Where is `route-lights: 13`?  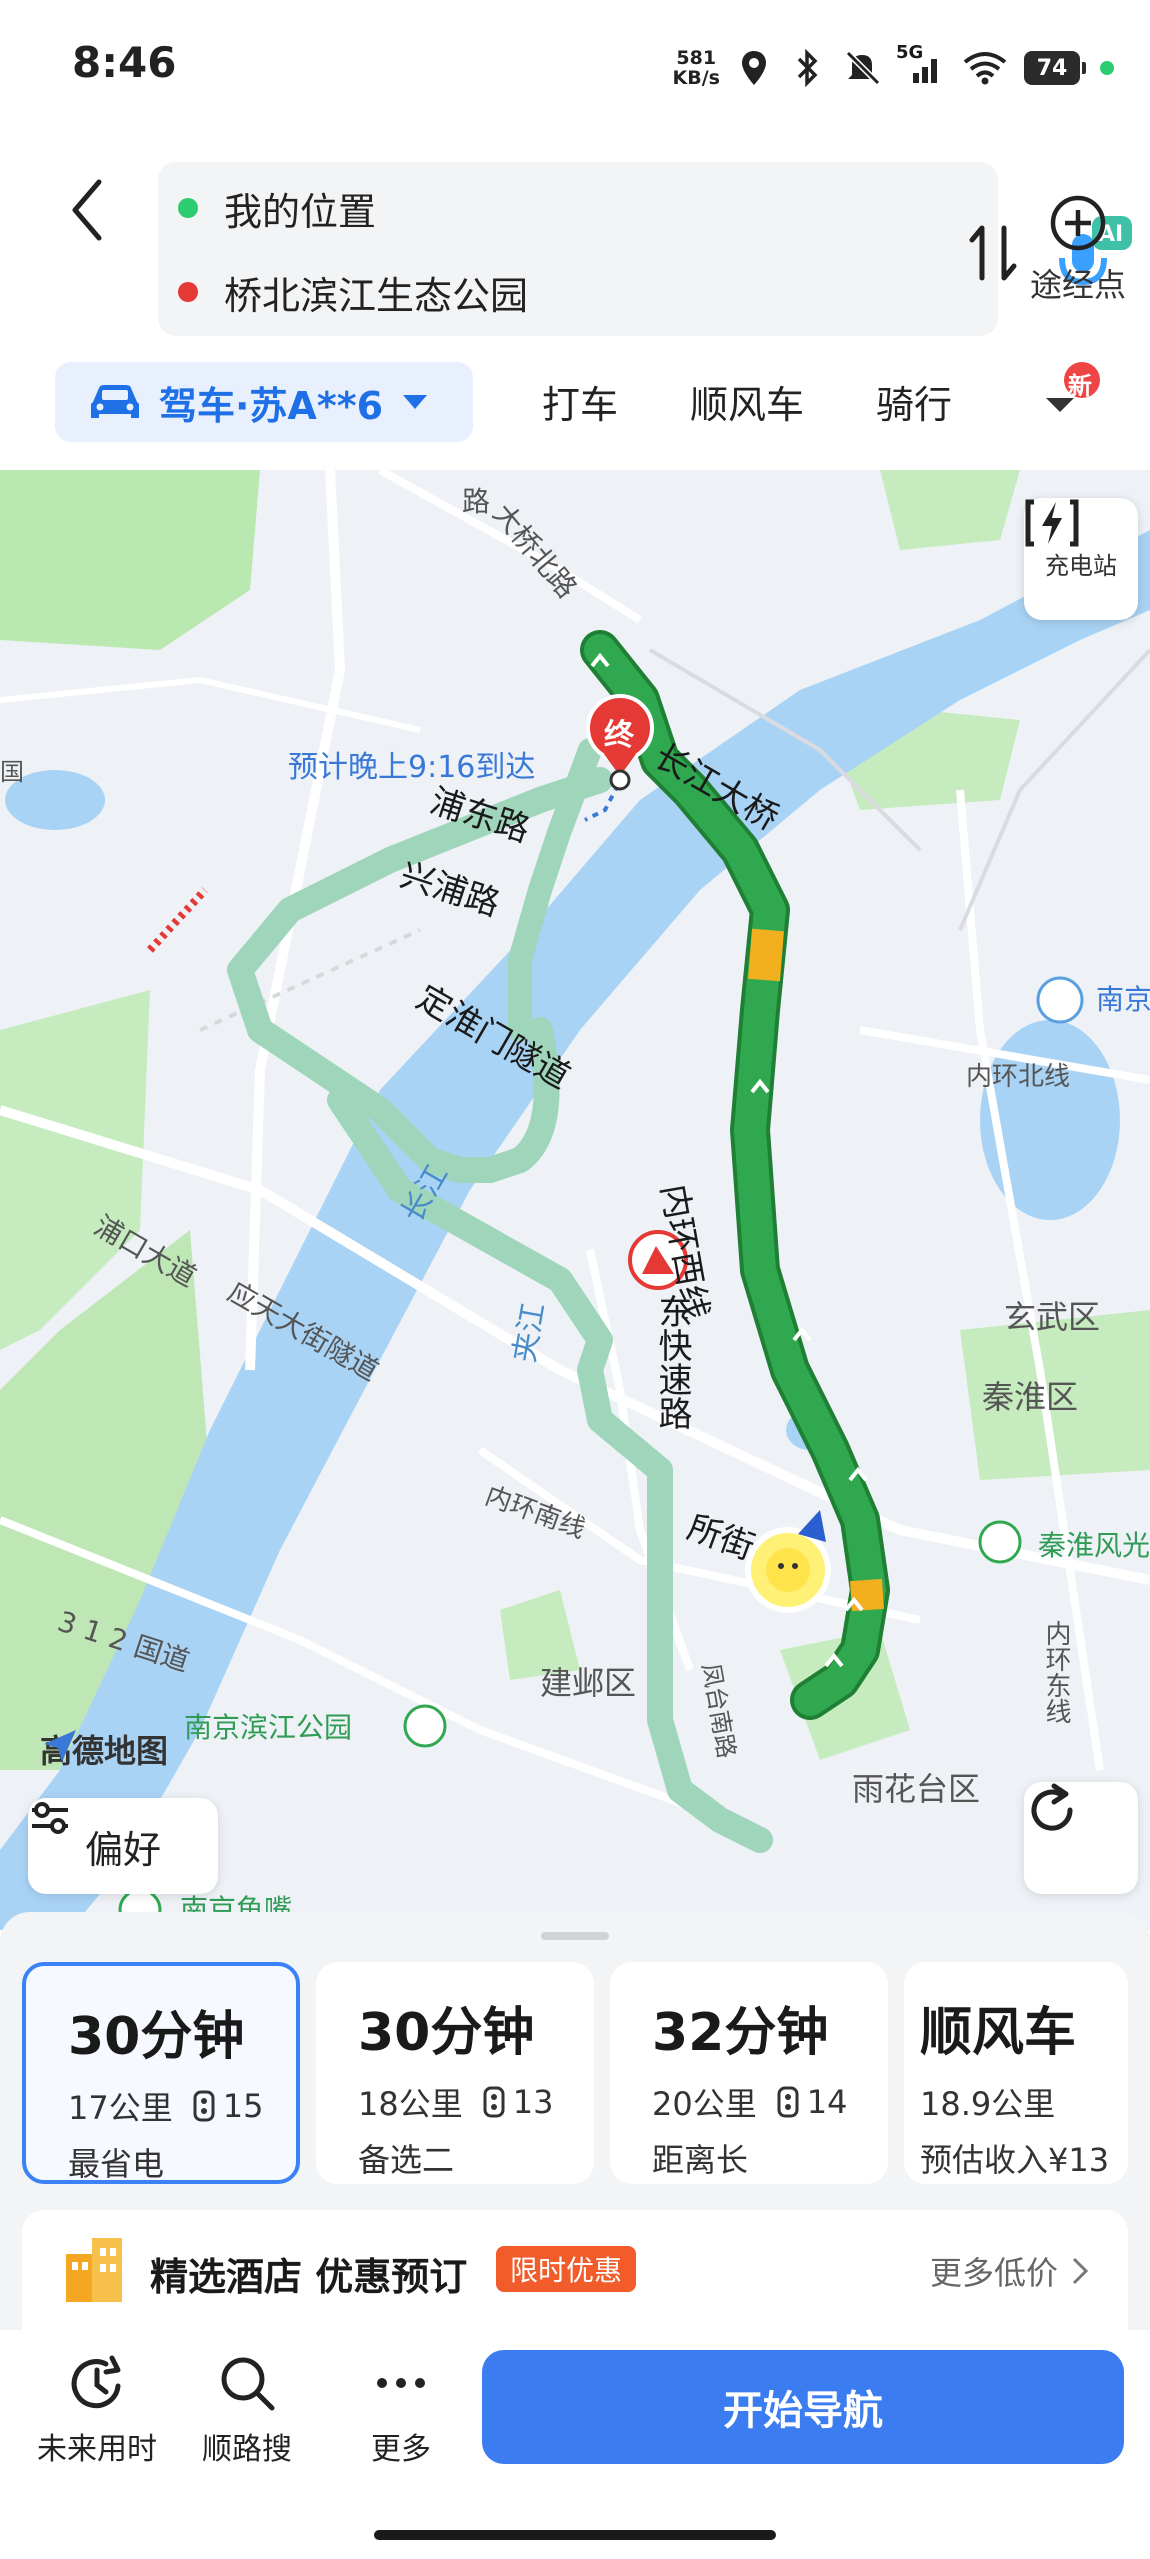 route-lights: 13 is located at coordinates (533, 2102).